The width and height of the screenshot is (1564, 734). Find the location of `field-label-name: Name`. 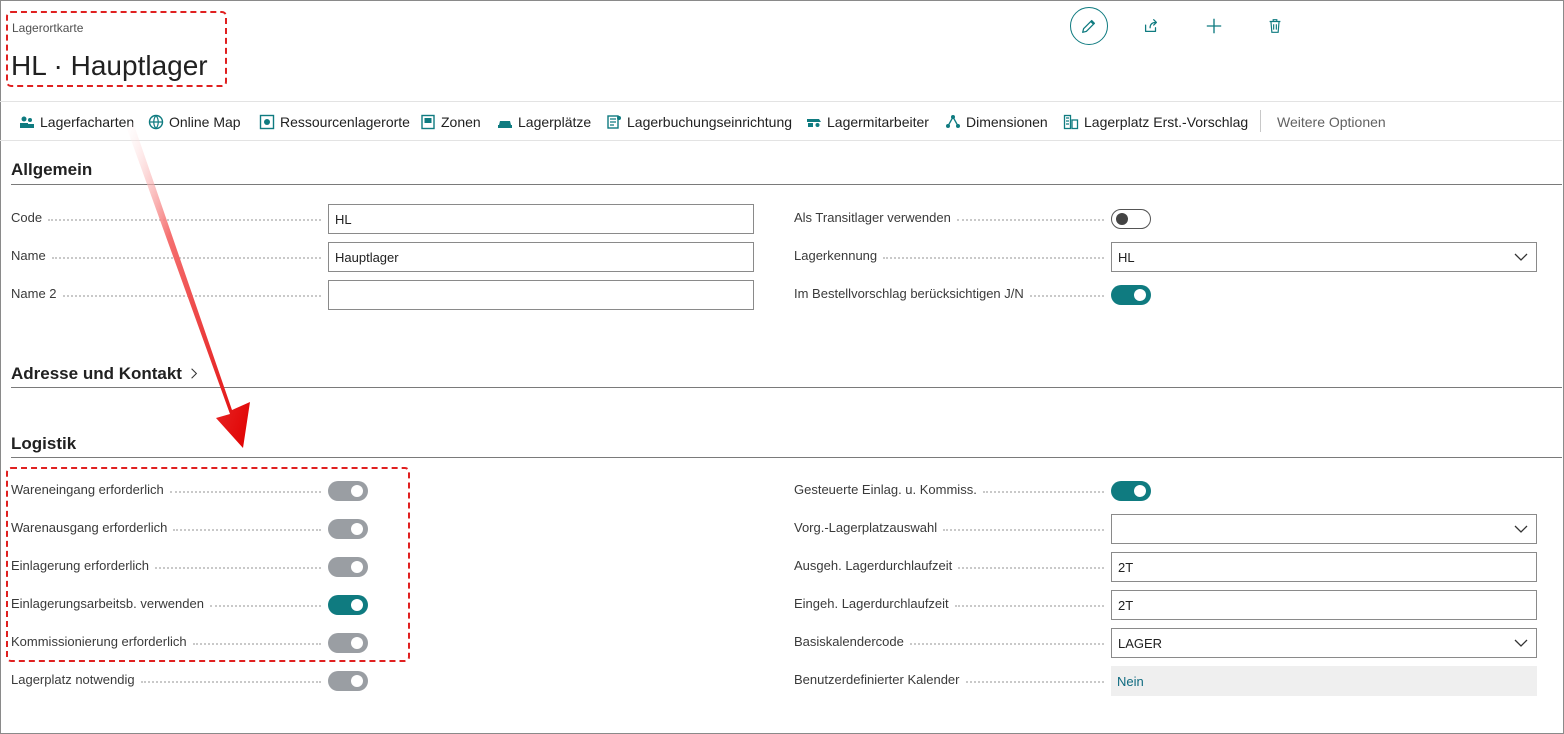

field-label-name: Name is located at coordinates (166, 255).